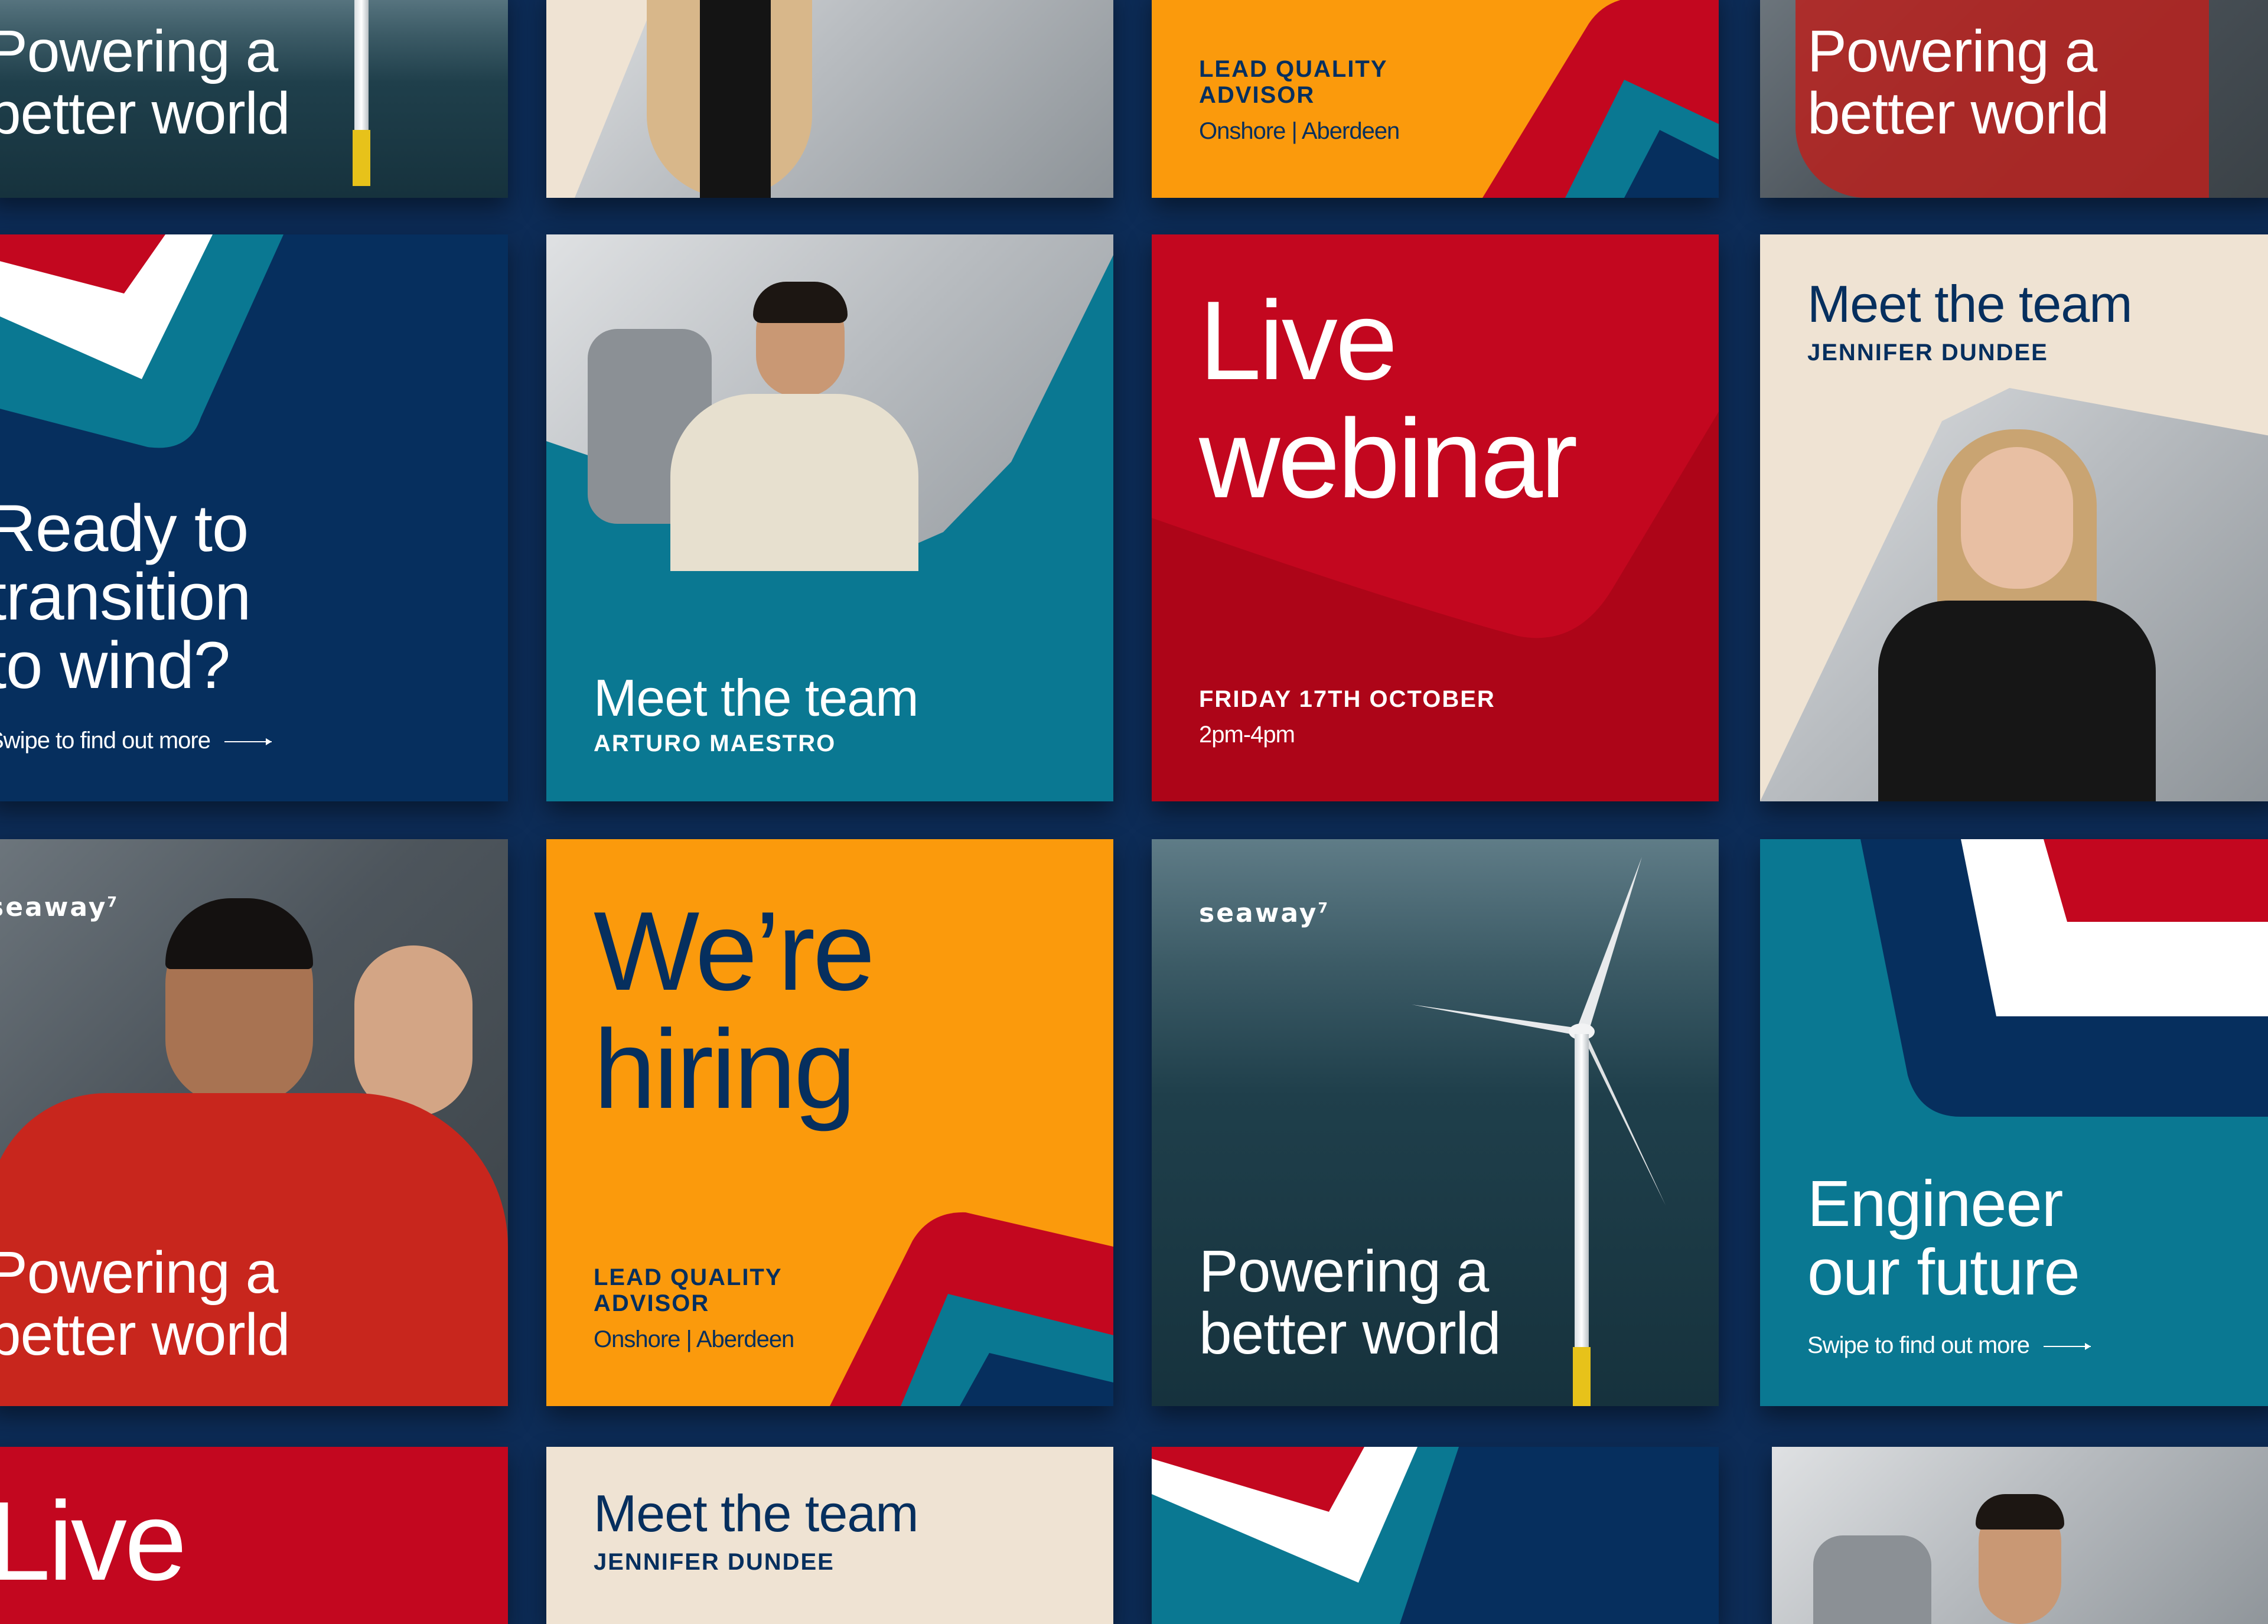 Image resolution: width=2268 pixels, height=1624 pixels. I want to click on tile-r3c1: seaway7 Powering a better world, so click(254, 1122).